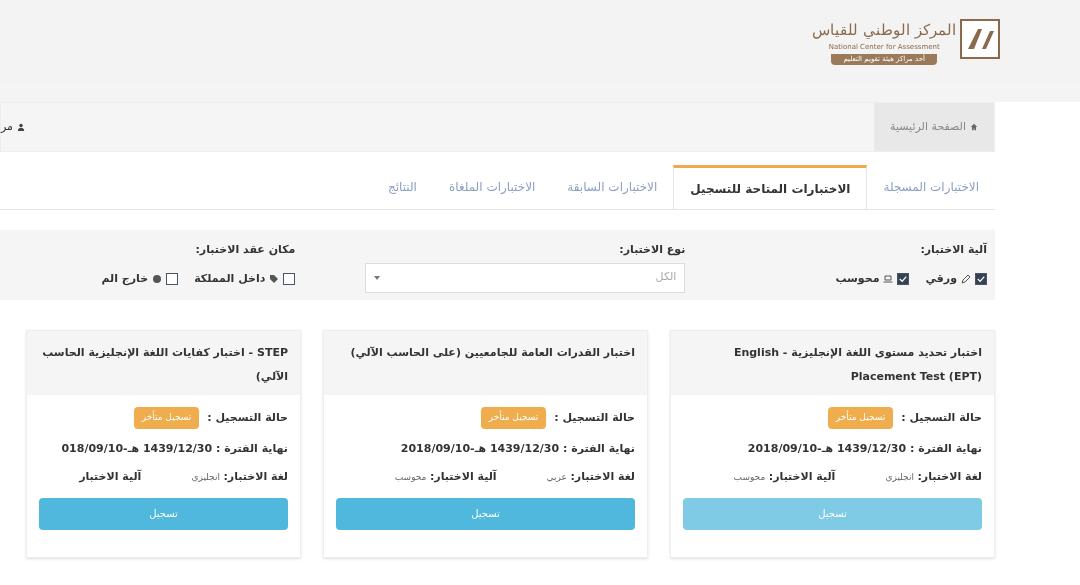 The width and height of the screenshot is (1080, 585). Describe the element at coordinates (245, 250) in the screenshot. I see `filter-label: مكان عقد الاختبار:` at that location.